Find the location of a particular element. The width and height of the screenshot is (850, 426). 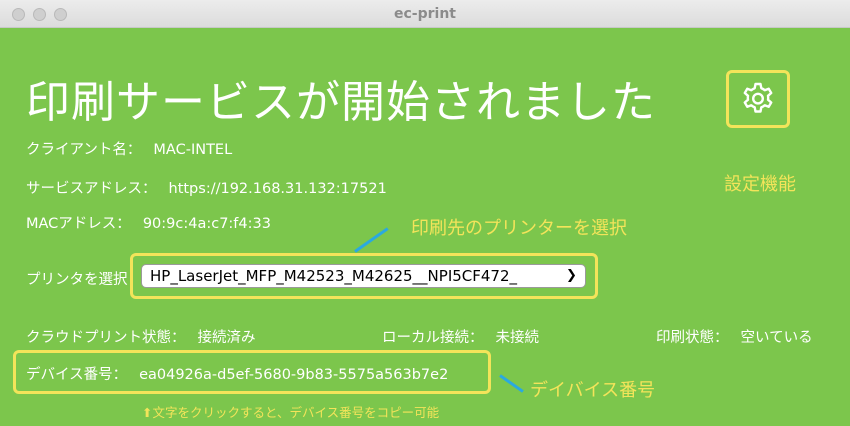

window-title: ec-print is located at coordinates (425, 14).